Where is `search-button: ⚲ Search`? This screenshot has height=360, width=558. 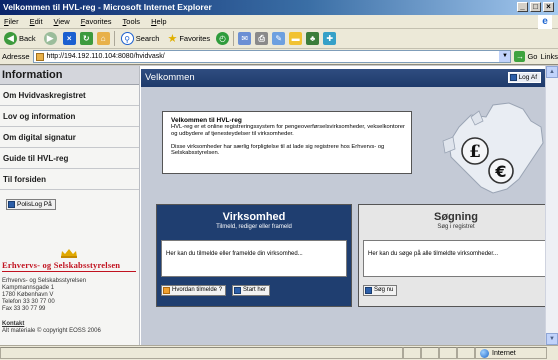 search-button: ⚲ Search is located at coordinates (140, 39).